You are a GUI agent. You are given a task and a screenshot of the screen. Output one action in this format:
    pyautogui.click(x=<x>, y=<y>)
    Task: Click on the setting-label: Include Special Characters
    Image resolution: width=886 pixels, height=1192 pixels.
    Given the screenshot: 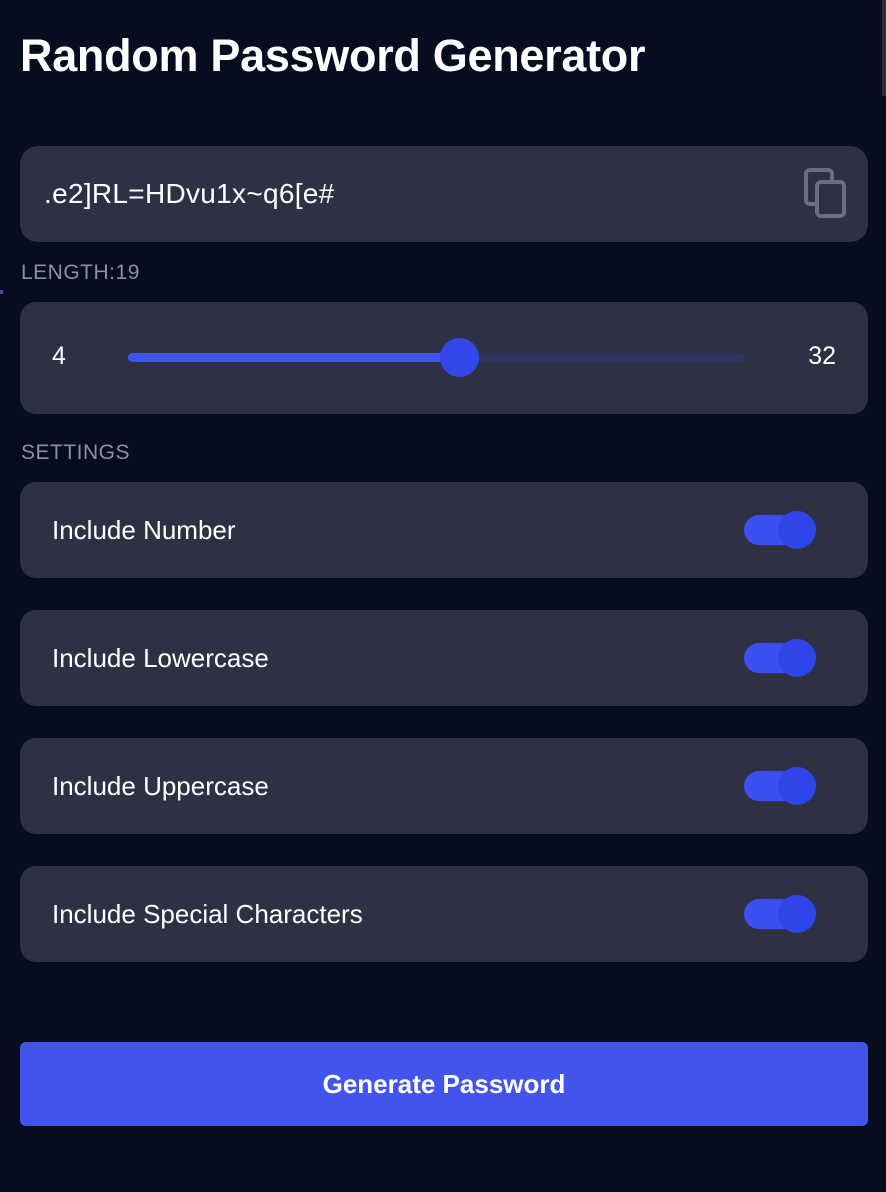 What is the action you would take?
    pyautogui.click(x=207, y=914)
    